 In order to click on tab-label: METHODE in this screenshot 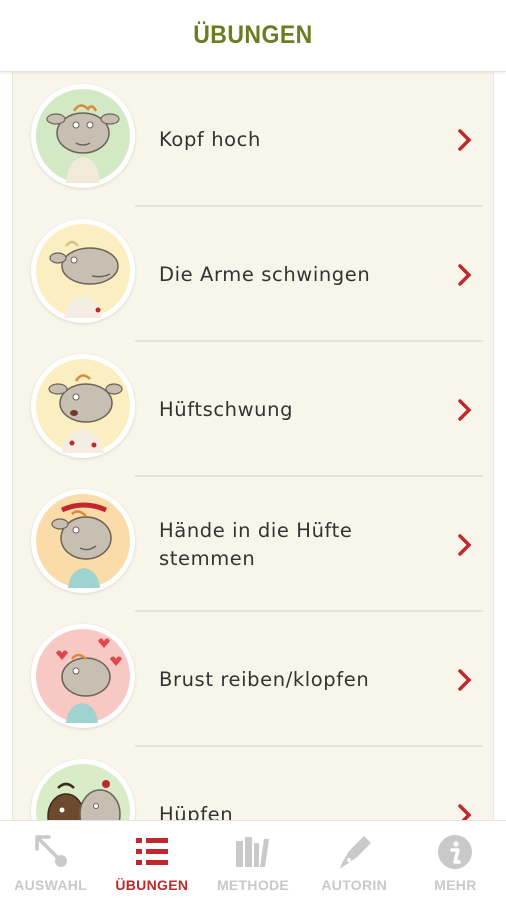, I will do `click(253, 885)`.